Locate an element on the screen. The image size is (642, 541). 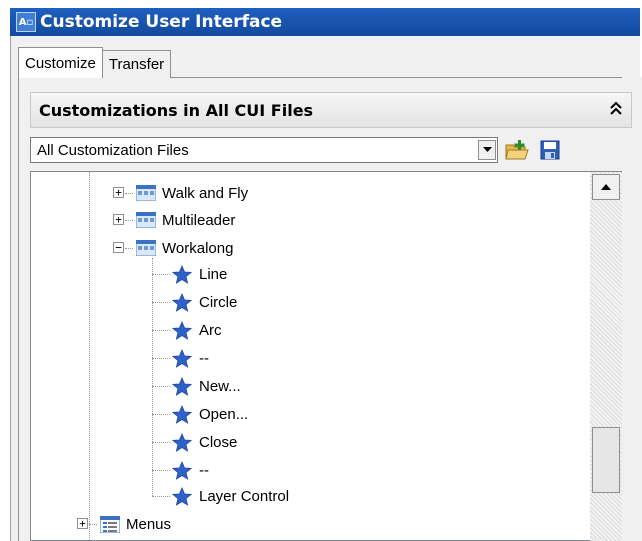
customization-file-select: All Customization Files is located at coordinates (264, 150).